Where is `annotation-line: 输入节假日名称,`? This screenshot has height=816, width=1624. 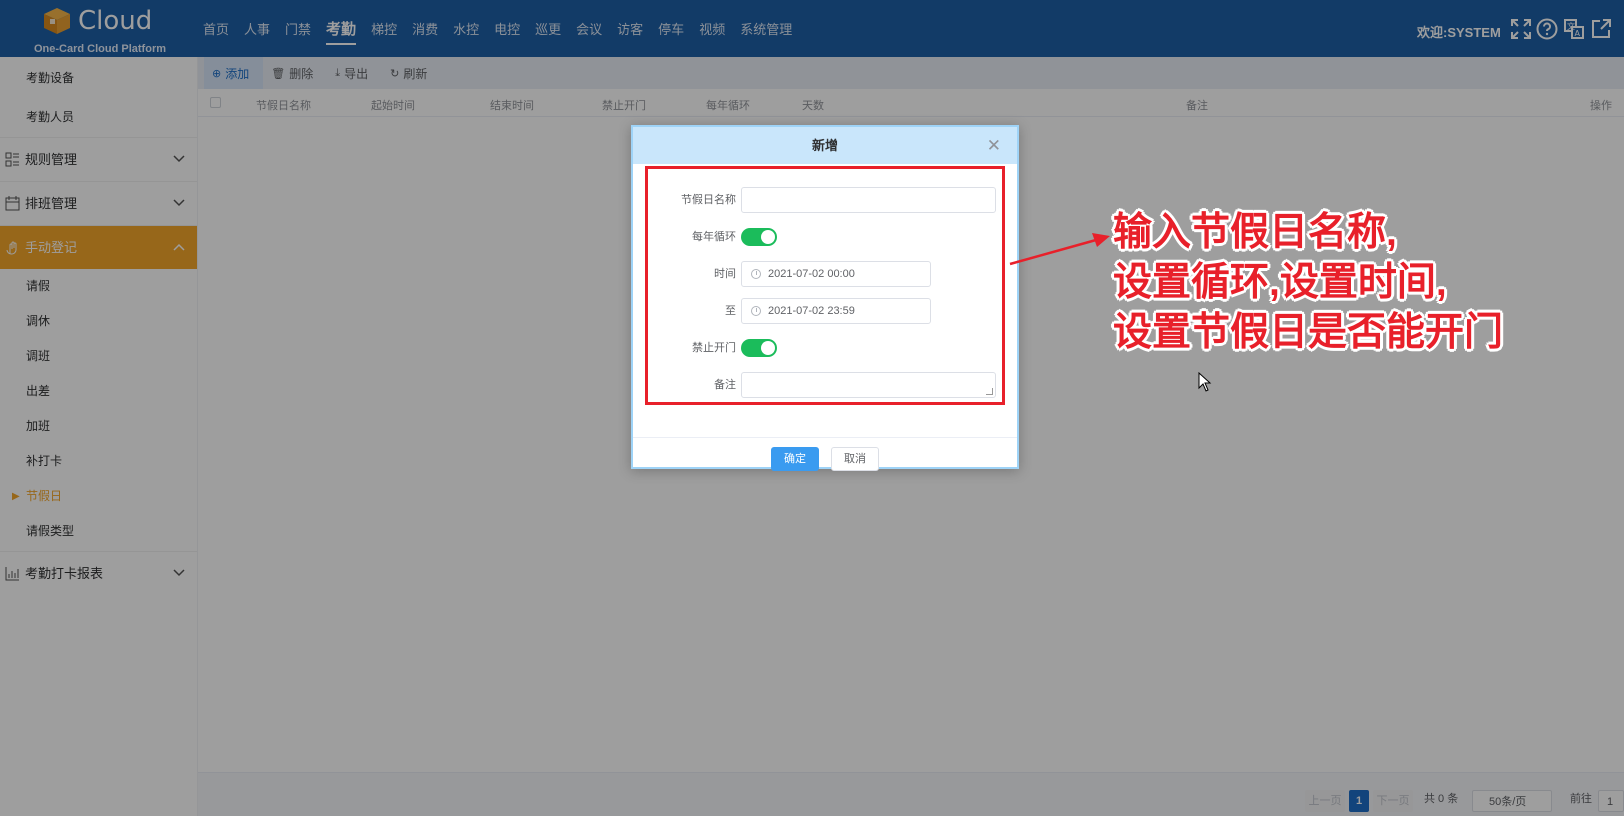 annotation-line: 输入节假日名称, is located at coordinates (1255, 232).